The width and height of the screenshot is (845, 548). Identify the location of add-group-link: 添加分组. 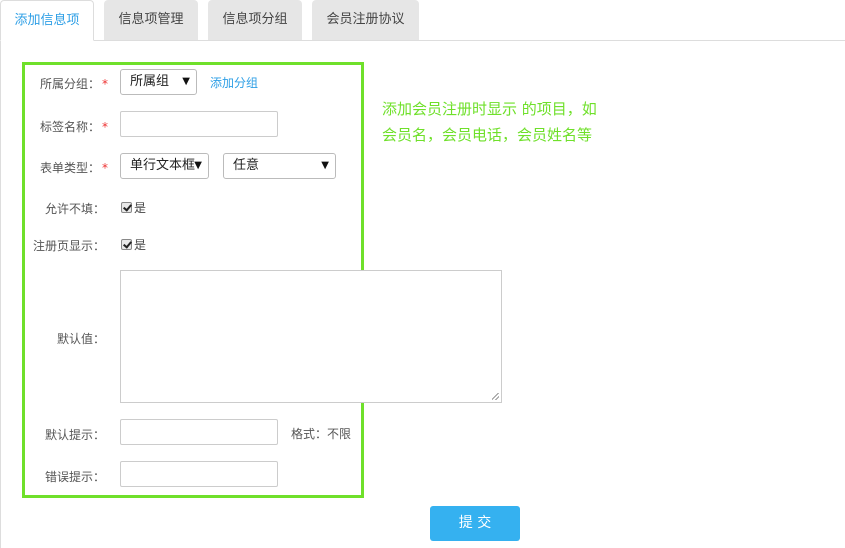
(234, 82).